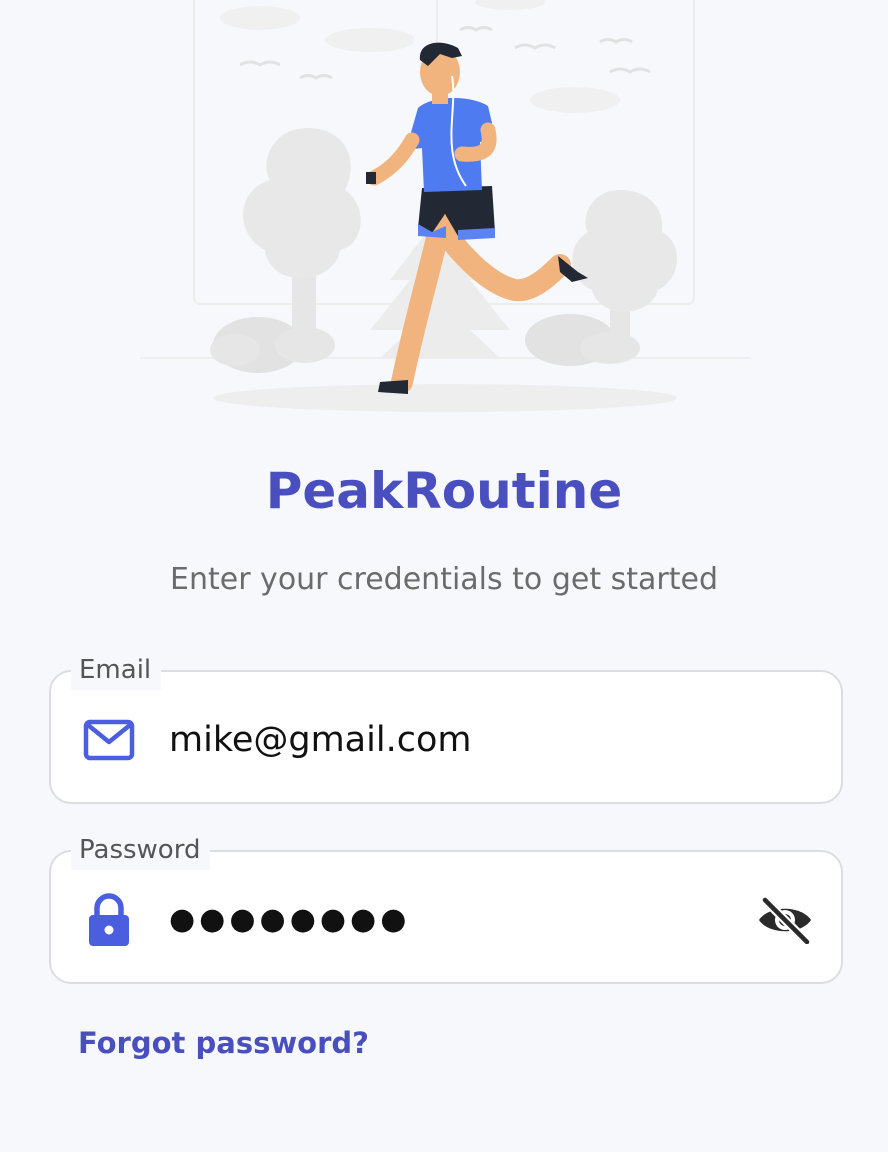 Image resolution: width=888 pixels, height=1152 pixels. What do you see at coordinates (444, 491) in the screenshot?
I see `app-title: PeakRoutine` at bounding box center [444, 491].